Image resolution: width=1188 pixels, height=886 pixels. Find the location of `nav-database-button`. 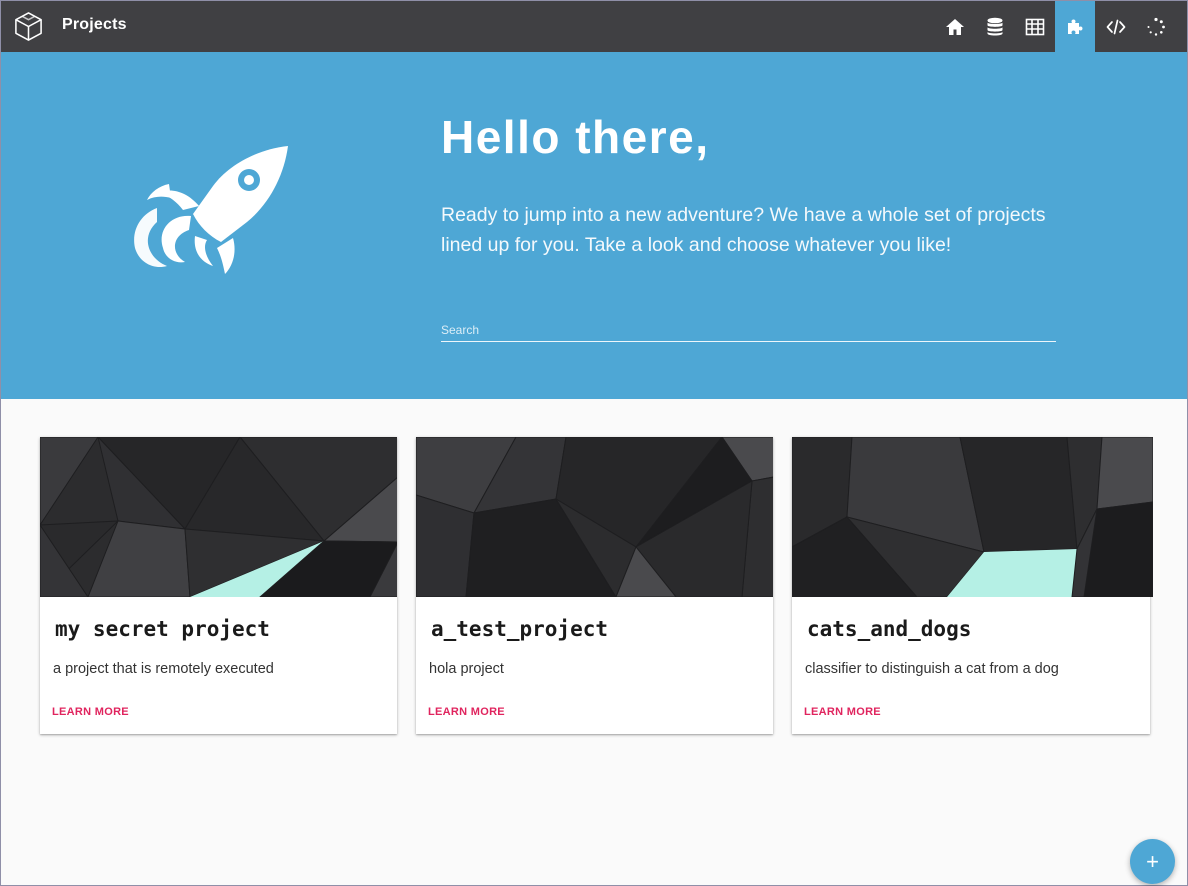

nav-database-button is located at coordinates (995, 26).